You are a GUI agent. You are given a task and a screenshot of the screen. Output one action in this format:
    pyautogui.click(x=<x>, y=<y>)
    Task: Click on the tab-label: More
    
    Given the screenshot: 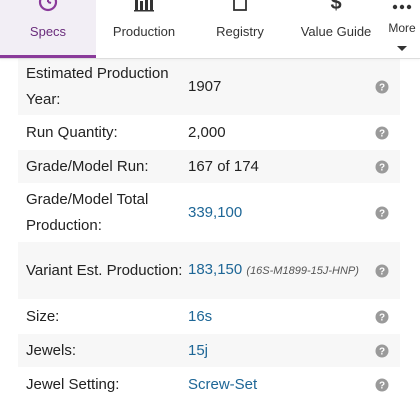 What is the action you would take?
    pyautogui.click(x=402, y=28)
    